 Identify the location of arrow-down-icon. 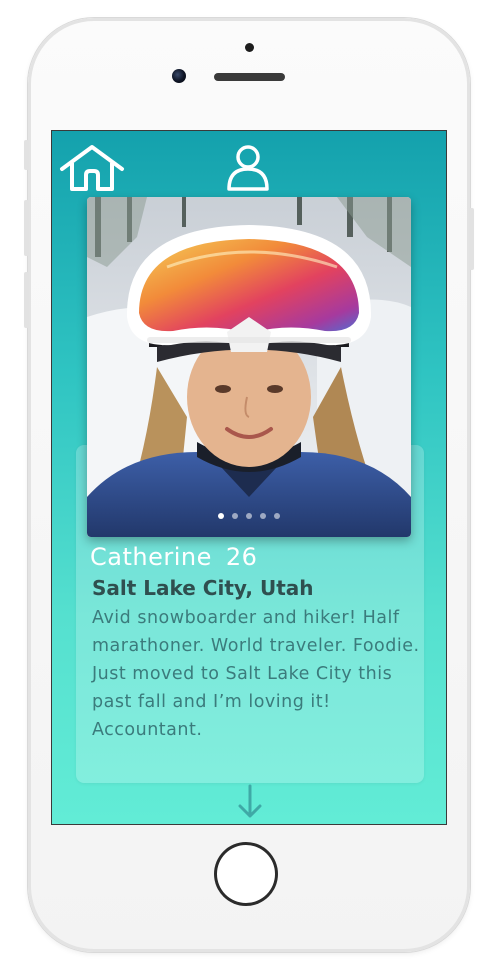
(250, 802).